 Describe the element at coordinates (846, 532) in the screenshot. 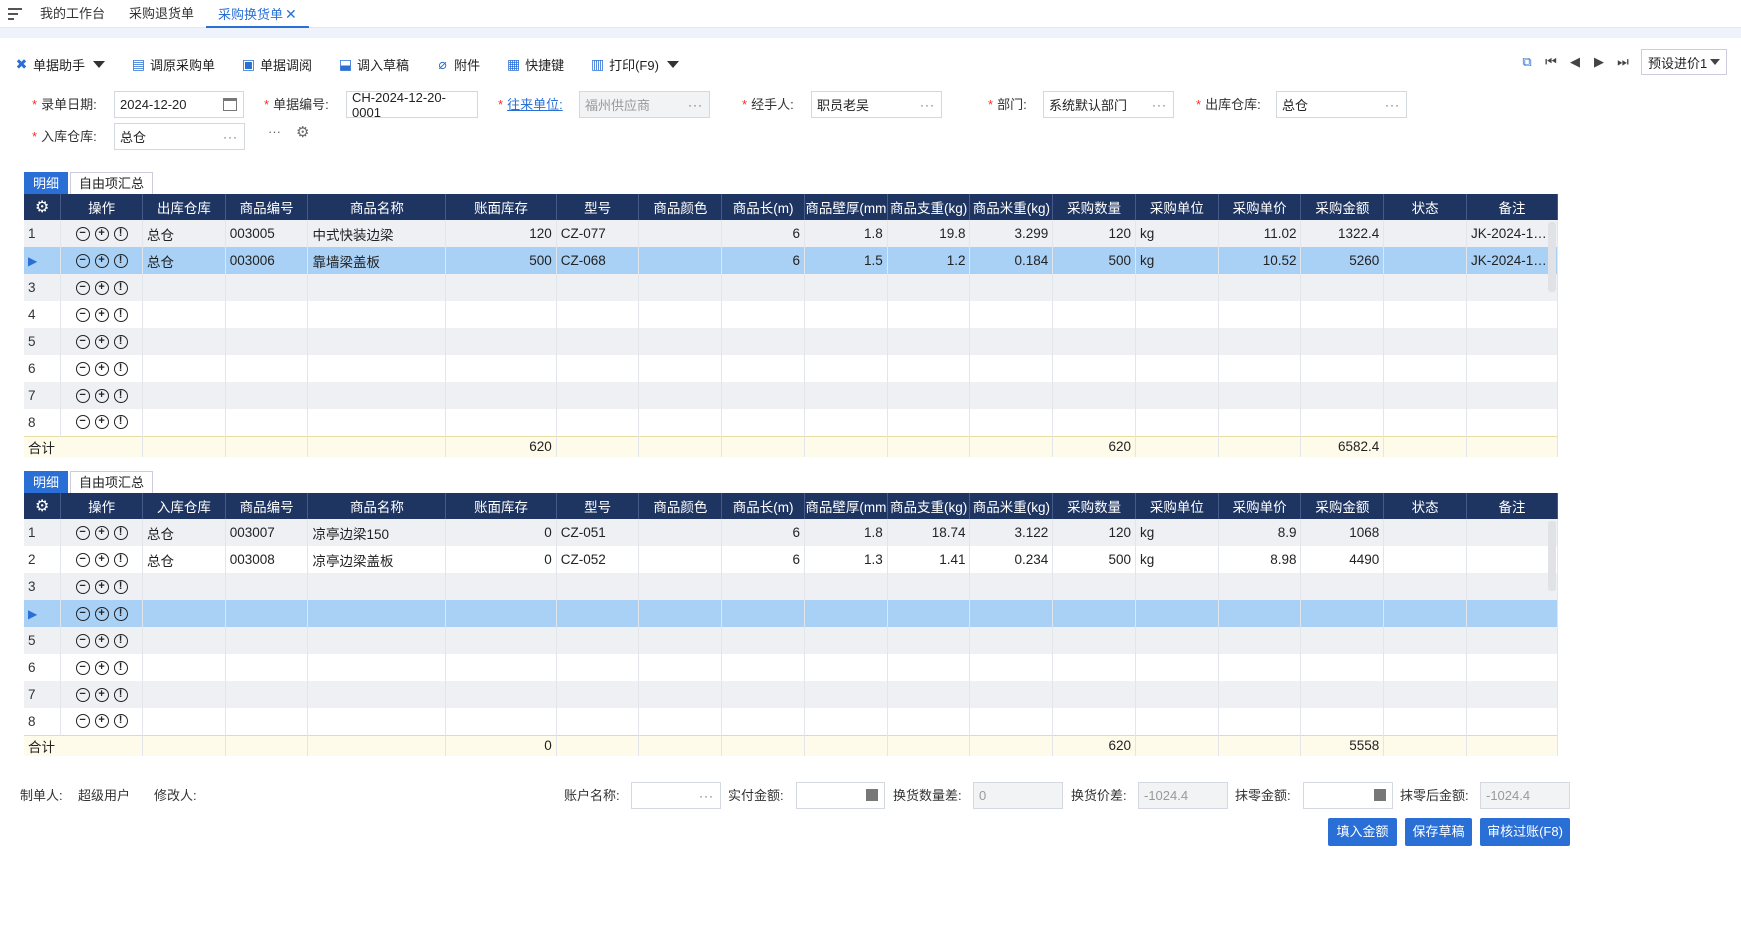

I see `cell-thick: 1.8` at that location.